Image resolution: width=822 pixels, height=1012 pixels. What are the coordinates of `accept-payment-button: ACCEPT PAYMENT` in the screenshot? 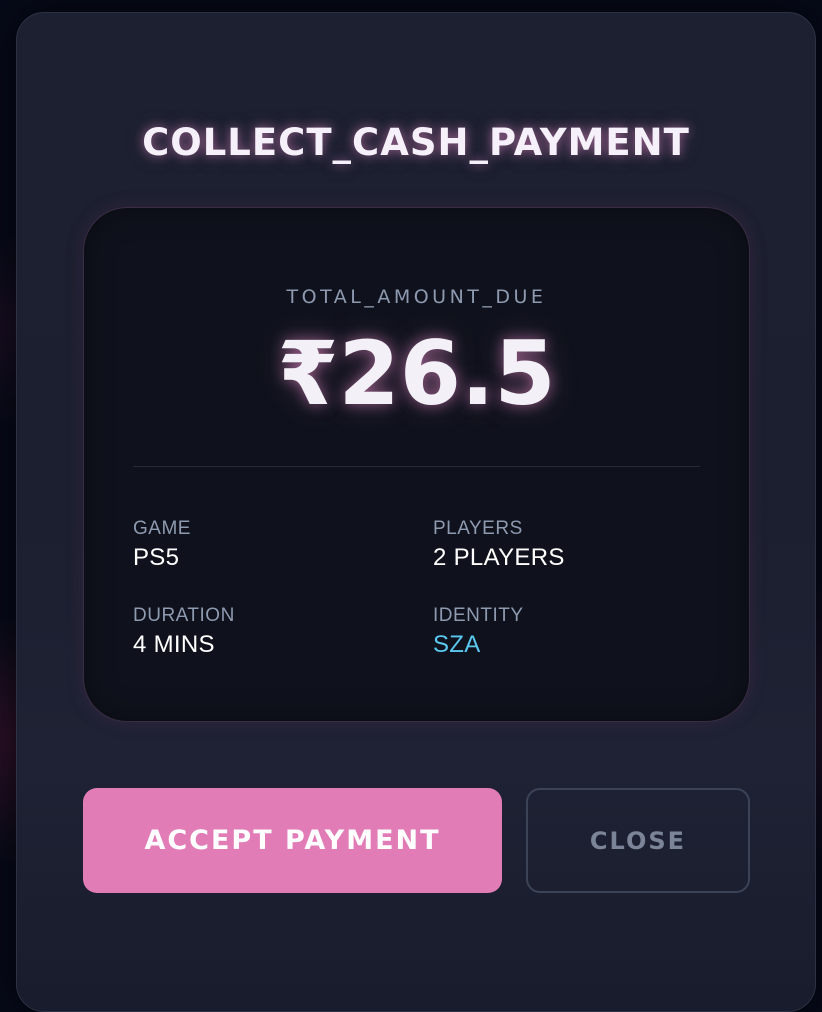 It's located at (292, 840).